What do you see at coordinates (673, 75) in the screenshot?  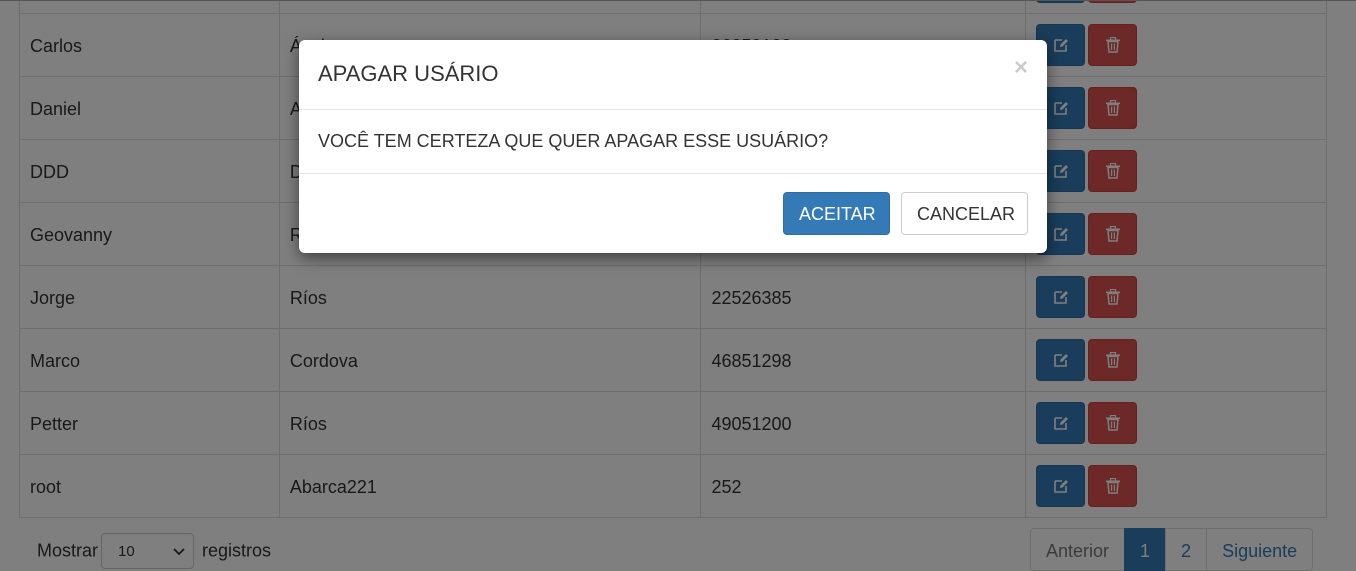 I see `modal-header: APAGAR USÁRIO ×` at bounding box center [673, 75].